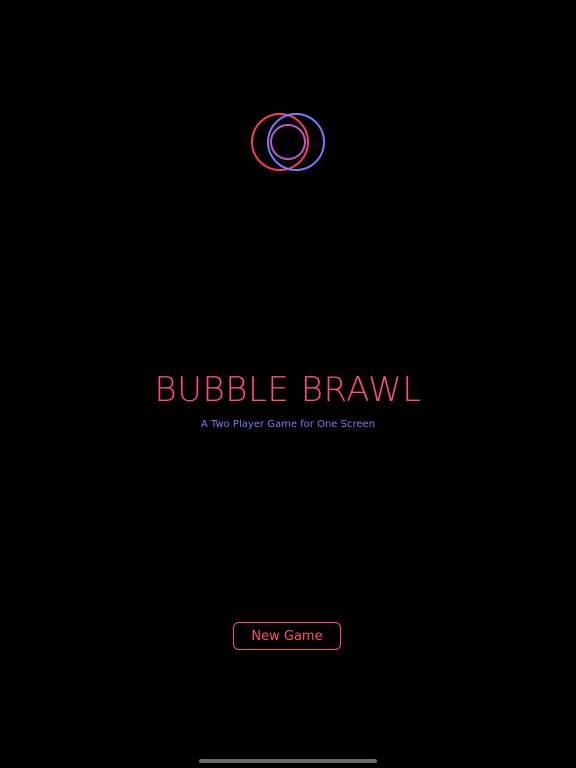  What do you see at coordinates (288, 142) in the screenshot?
I see `bubble-brawl-logo-icon` at bounding box center [288, 142].